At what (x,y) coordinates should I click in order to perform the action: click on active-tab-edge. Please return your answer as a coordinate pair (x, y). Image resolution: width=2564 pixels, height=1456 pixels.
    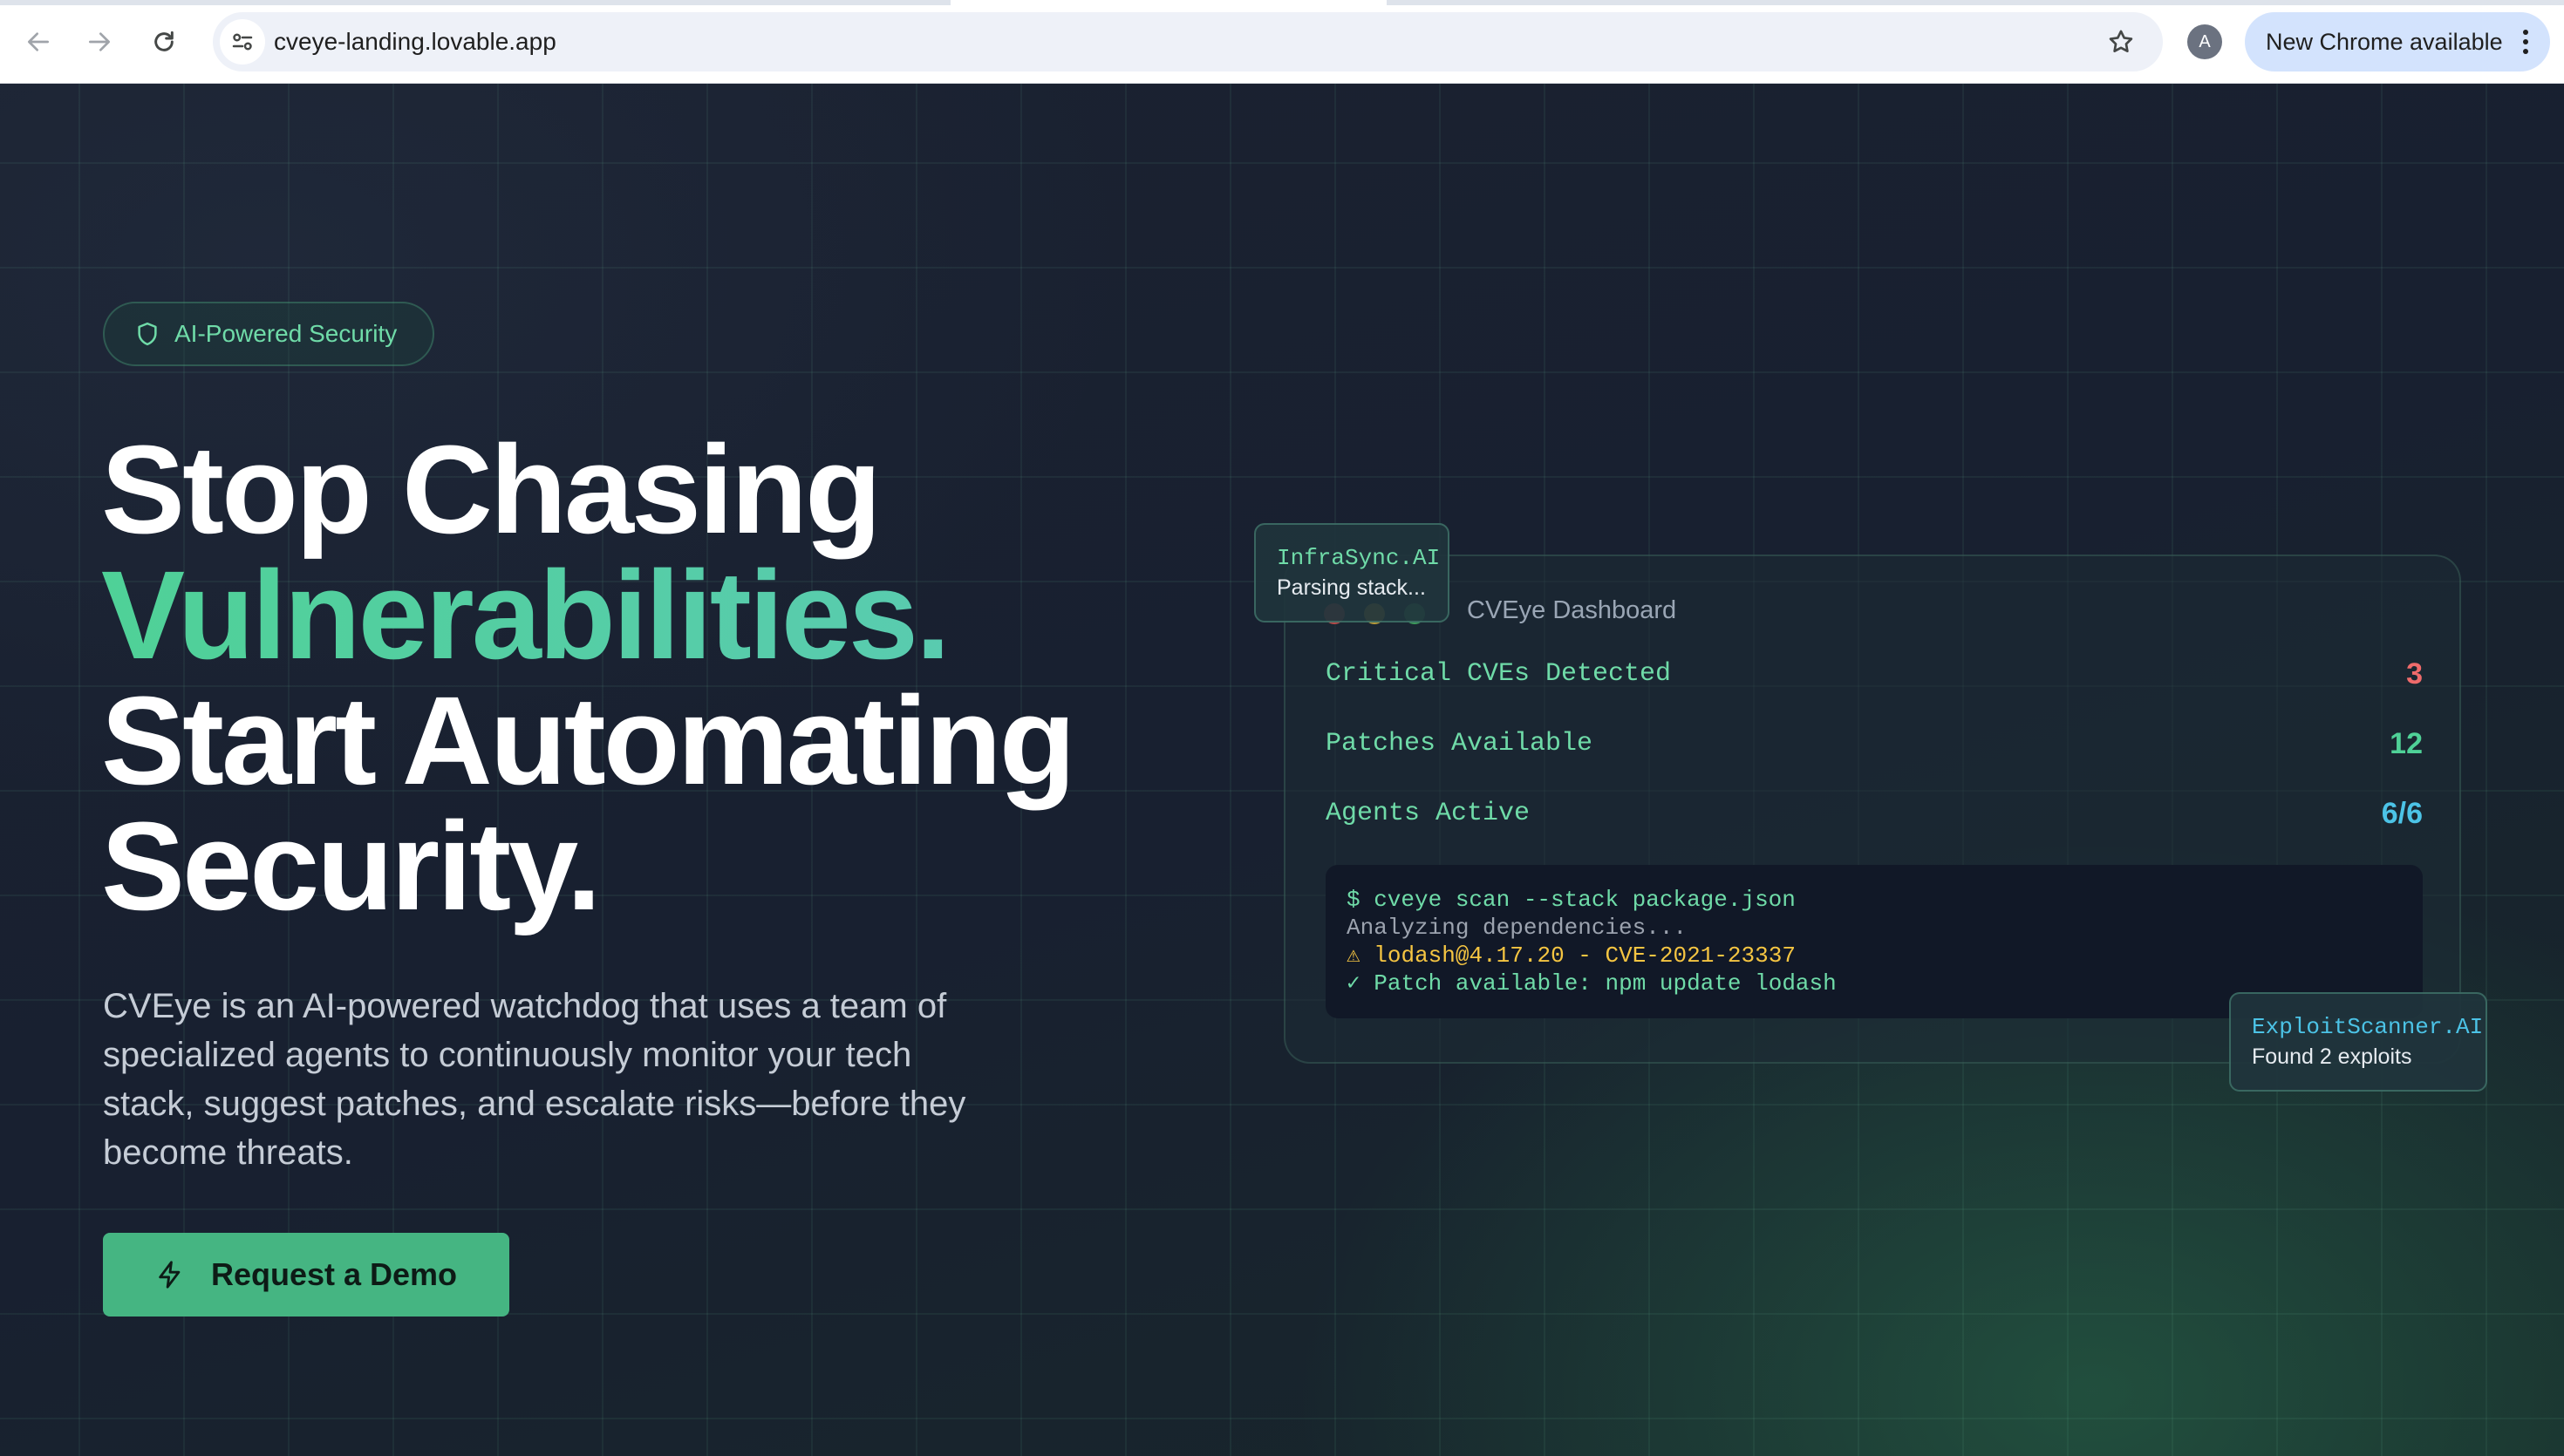
    Looking at the image, I should click on (1169, 2).